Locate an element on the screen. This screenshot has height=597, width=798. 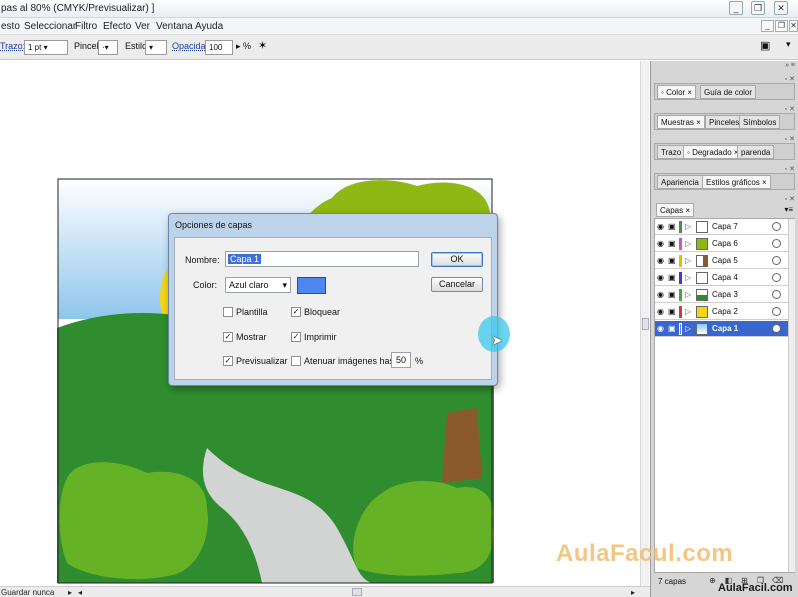
close-button: ✕ is located at coordinates (781, 8).